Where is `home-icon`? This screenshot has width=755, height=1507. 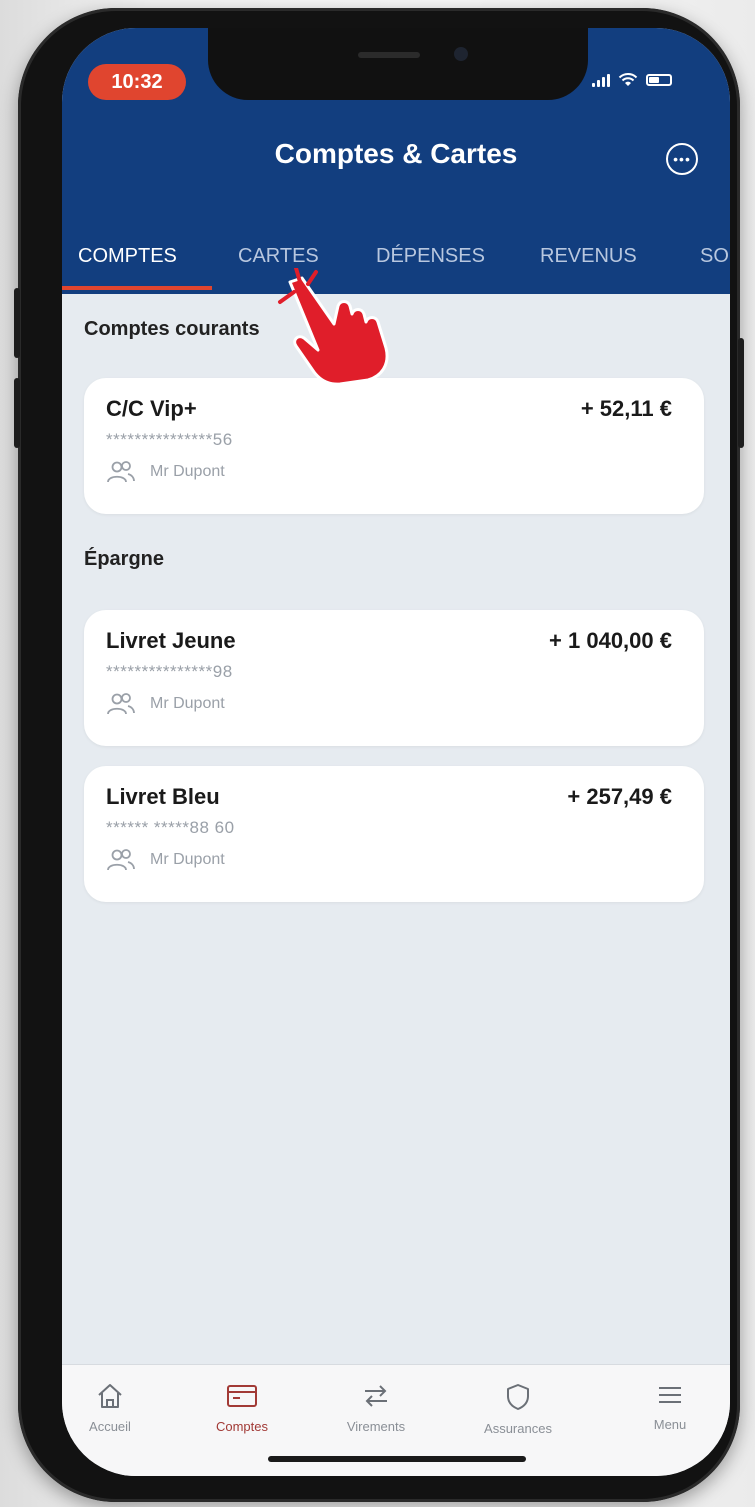
home-icon is located at coordinates (110, 1396).